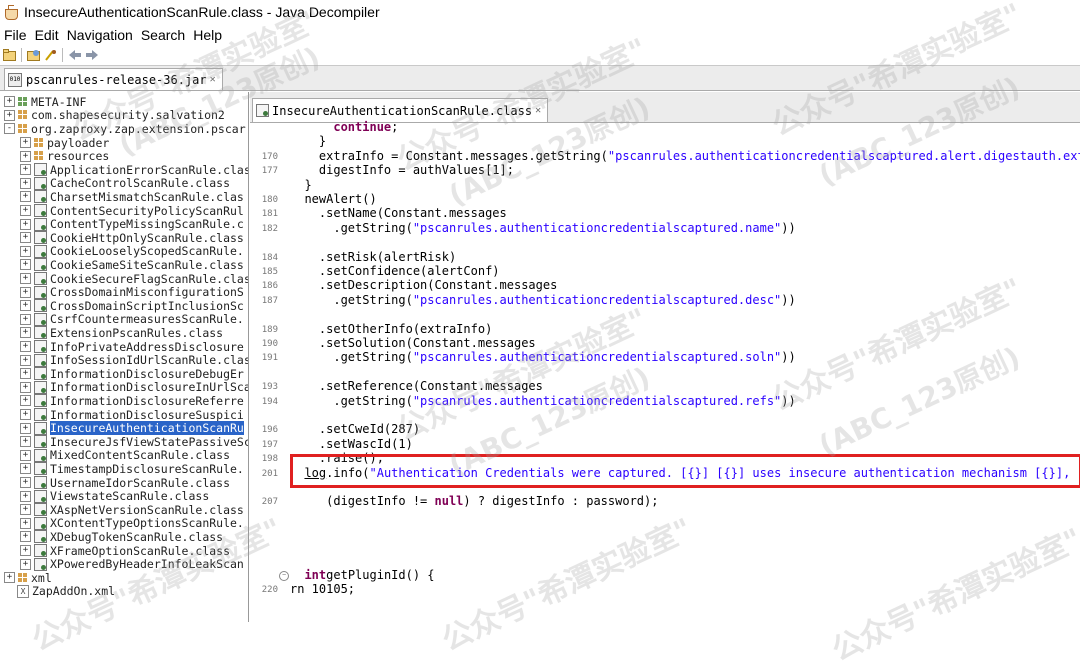  What do you see at coordinates (114, 116) in the screenshot?
I see `tree-item: +com.shapesecurity.salvation2` at bounding box center [114, 116].